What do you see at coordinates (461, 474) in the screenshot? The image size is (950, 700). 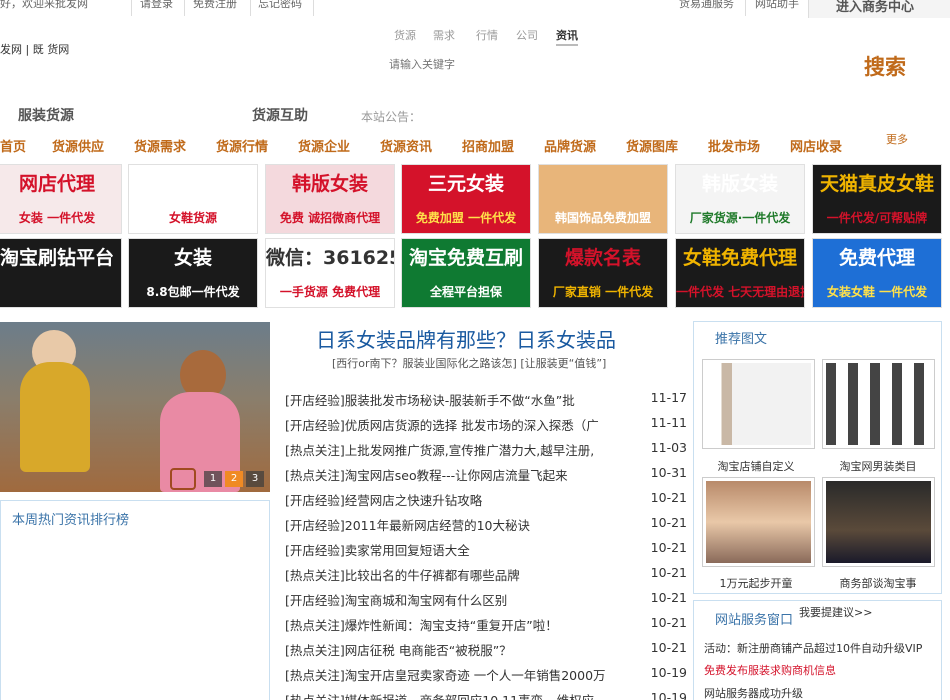 I see `news-title: [热点关注]淘宝网店seo教程---让你网店流量飞起来` at bounding box center [461, 474].